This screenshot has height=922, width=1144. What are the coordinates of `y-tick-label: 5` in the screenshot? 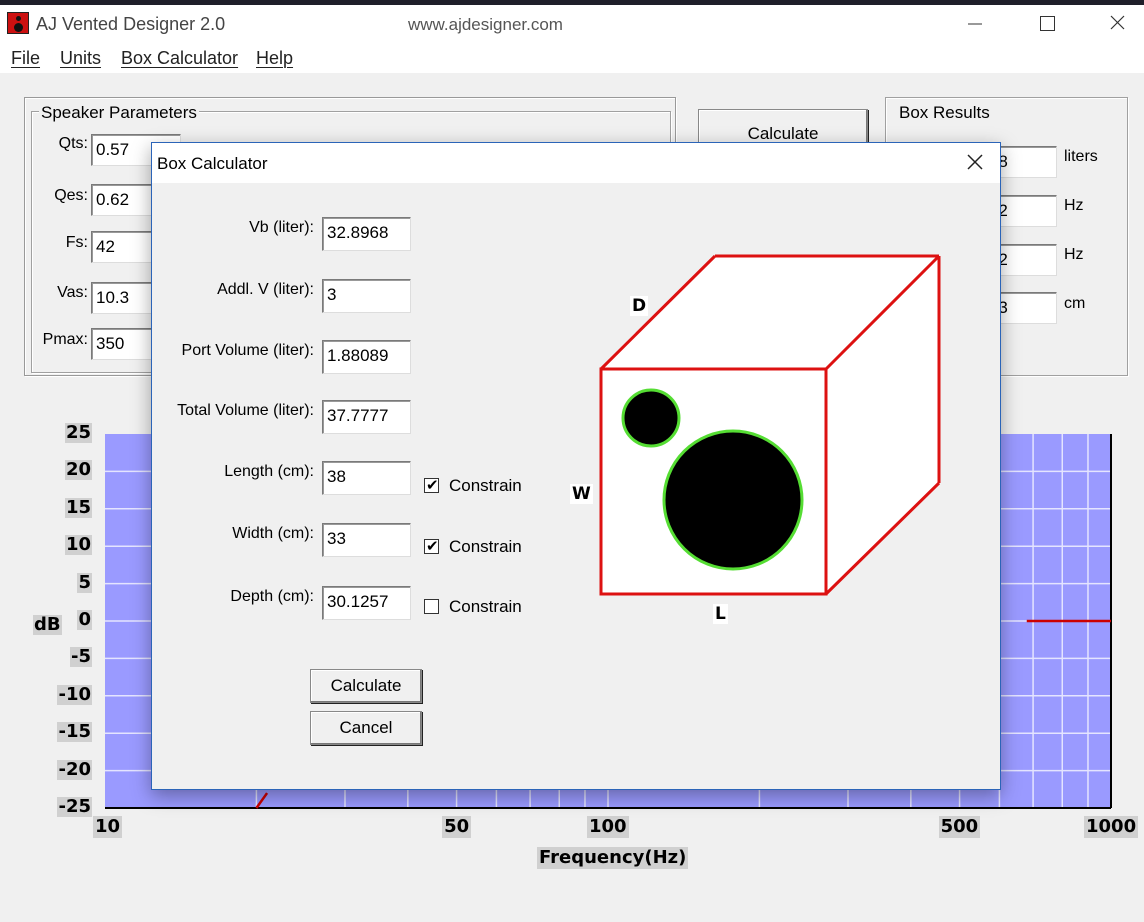 It's located at (84, 582).